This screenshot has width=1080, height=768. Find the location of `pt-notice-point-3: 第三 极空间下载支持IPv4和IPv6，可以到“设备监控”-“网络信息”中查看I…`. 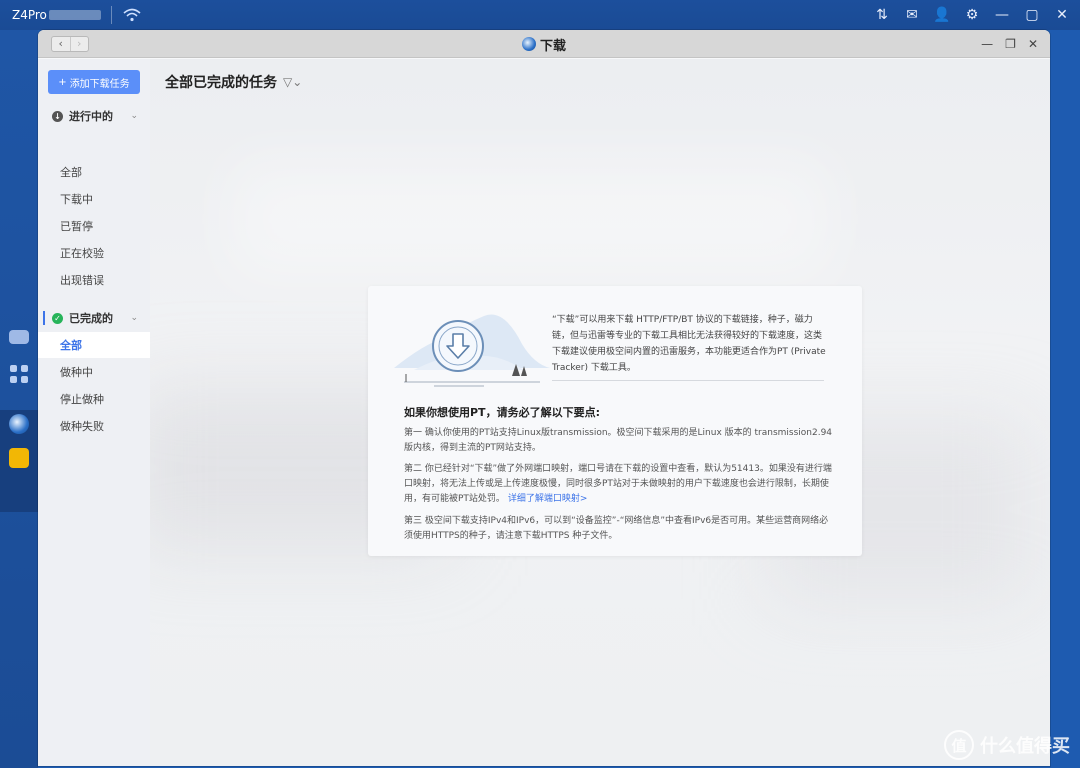

pt-notice-point-3: 第三 极空间下载支持IPv4和IPv6，可以到“设备监控”-“网络信息”中查看I… is located at coordinates (616, 528).